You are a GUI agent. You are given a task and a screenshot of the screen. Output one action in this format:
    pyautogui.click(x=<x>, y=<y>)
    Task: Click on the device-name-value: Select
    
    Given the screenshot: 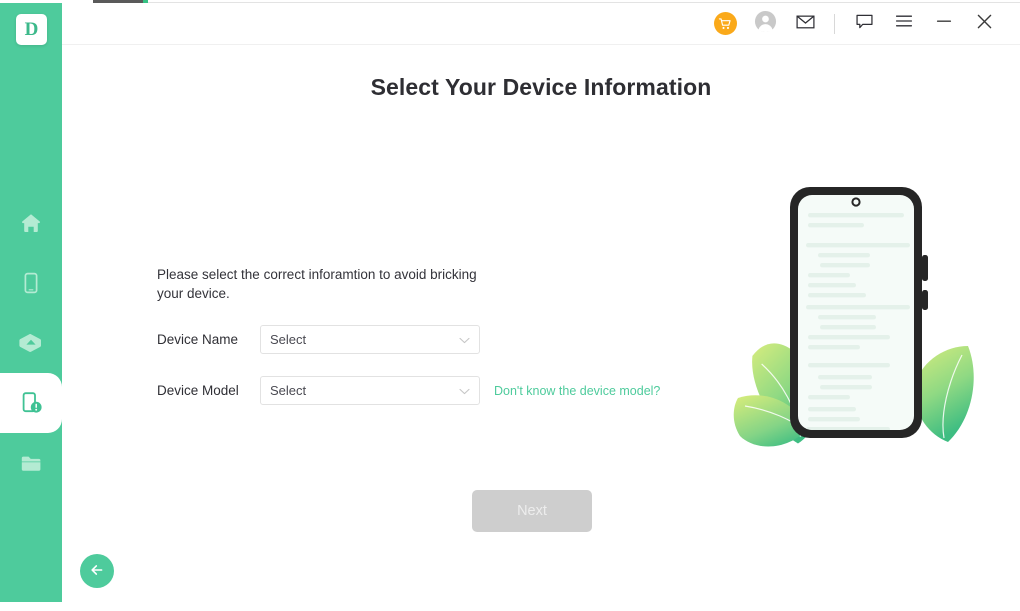 What is the action you would take?
    pyautogui.click(x=288, y=339)
    